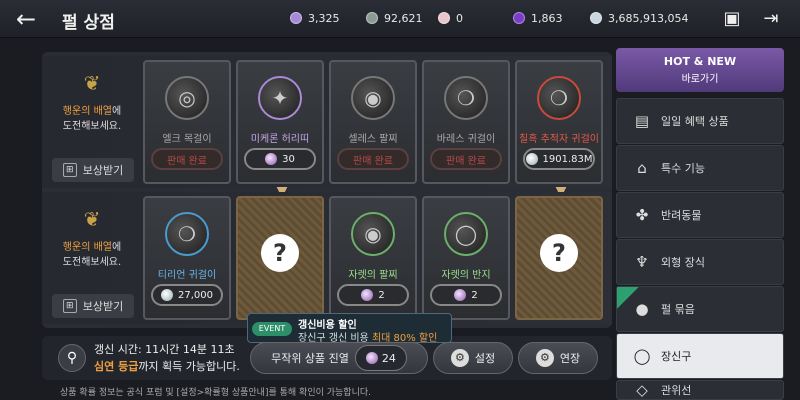 This screenshot has height=400, width=800. I want to click on refresh-grade-text: 심연 등급까지 획득 가능합니다., so click(167, 366).